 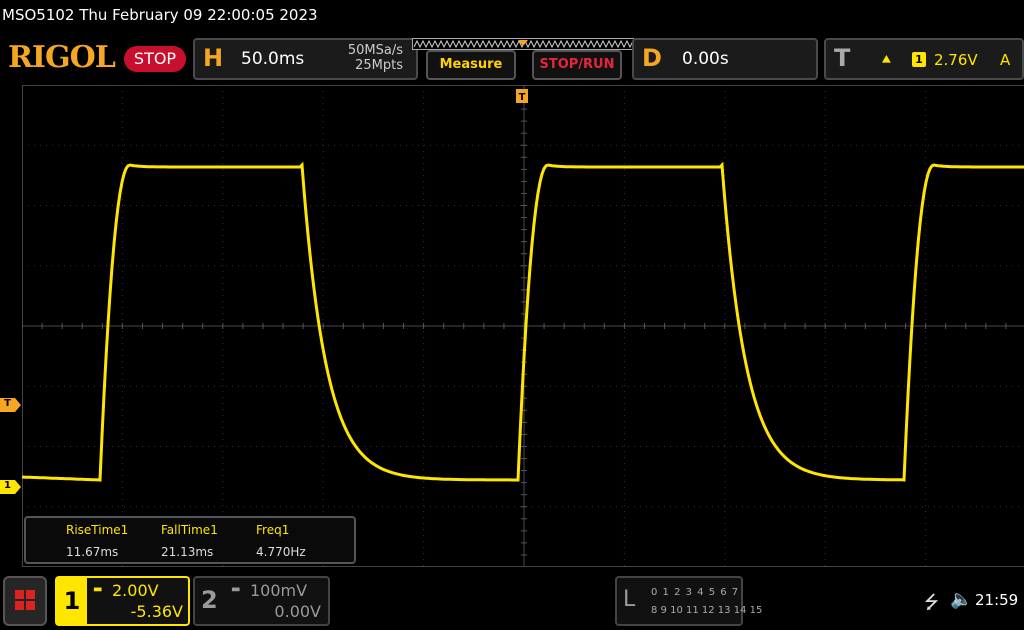 I want to click on delay-value: 0.00s, so click(x=705, y=59).